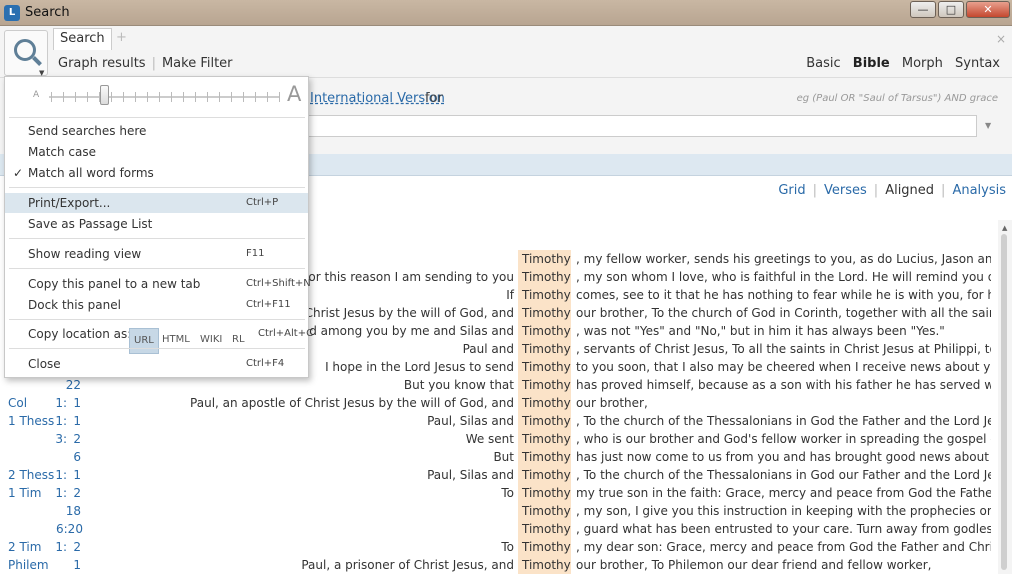 The image size is (1012, 574). I want to click on result-book-ref: 1 Tim, so click(24, 493).